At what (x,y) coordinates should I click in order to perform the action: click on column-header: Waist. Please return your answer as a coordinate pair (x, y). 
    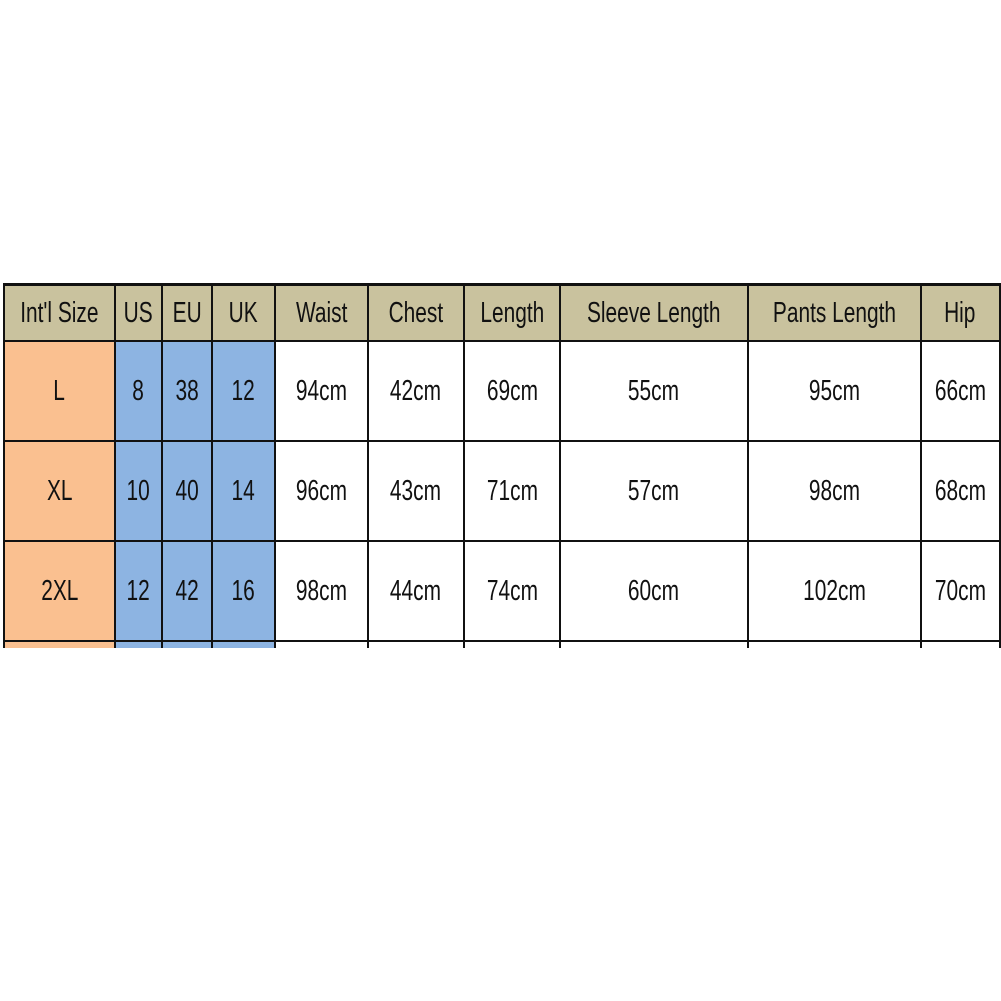
    Looking at the image, I should click on (321, 312).